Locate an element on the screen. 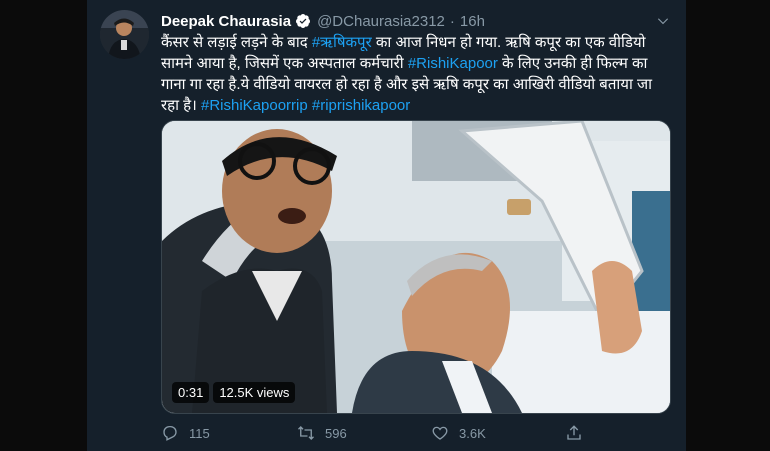 Image resolution: width=770 pixels, height=451 pixels. tweet-actions: 115 596 3.6K is located at coordinates (416, 433).